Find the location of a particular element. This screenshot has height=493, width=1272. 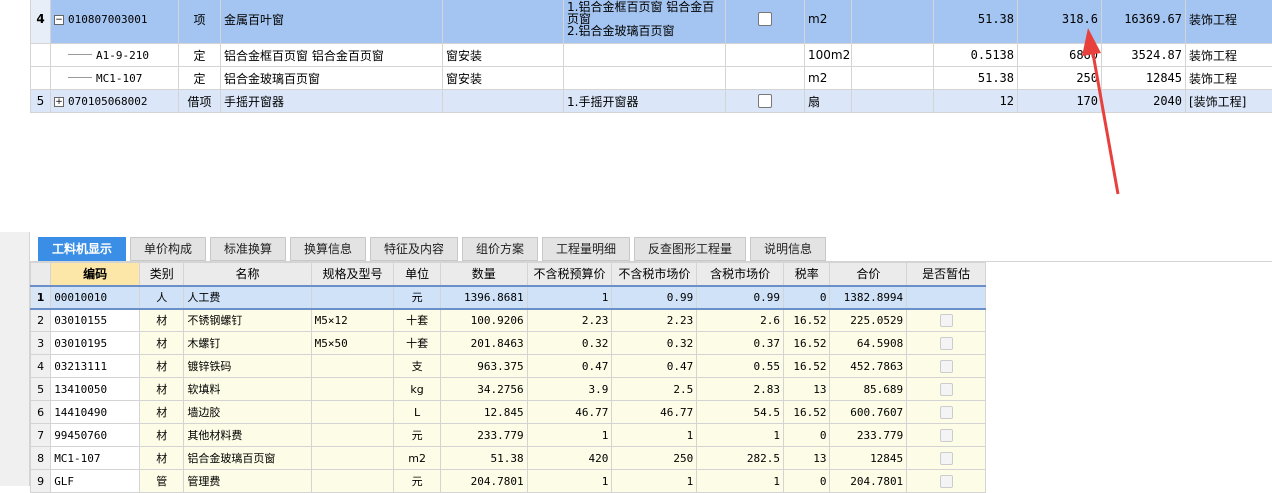

resource-spec is located at coordinates (352, 481).